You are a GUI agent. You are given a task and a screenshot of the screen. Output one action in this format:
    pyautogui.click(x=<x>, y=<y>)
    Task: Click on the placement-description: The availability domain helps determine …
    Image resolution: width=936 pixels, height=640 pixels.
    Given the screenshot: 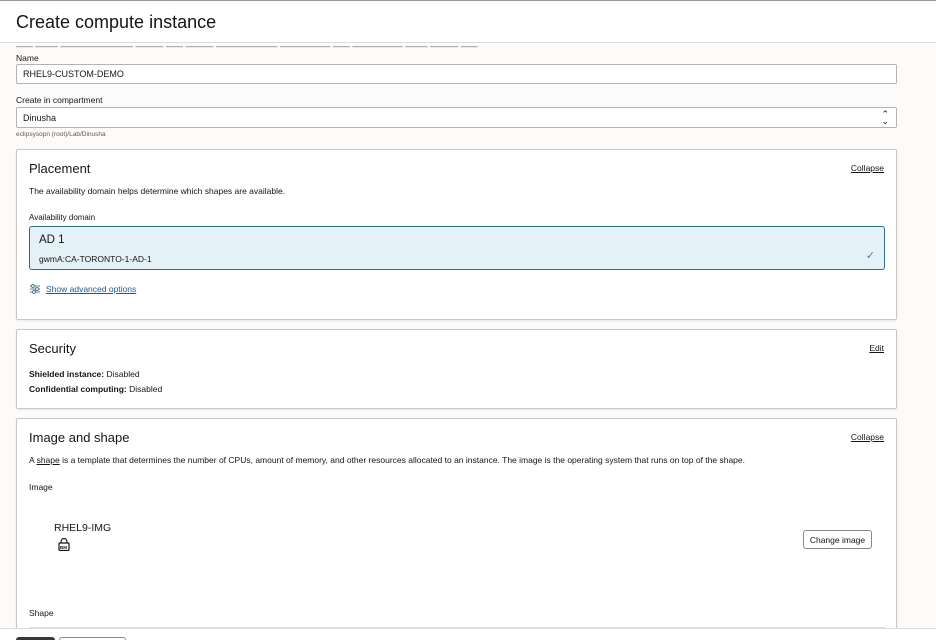 What is the action you would take?
    pyautogui.click(x=157, y=191)
    